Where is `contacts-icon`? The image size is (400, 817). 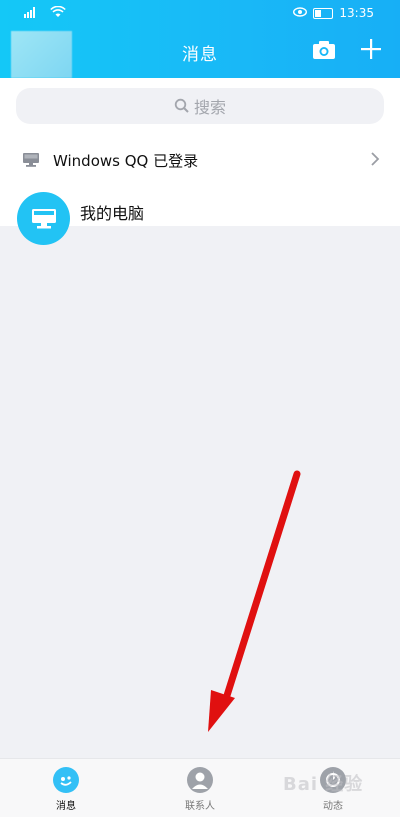
contacts-icon is located at coordinates (200, 780).